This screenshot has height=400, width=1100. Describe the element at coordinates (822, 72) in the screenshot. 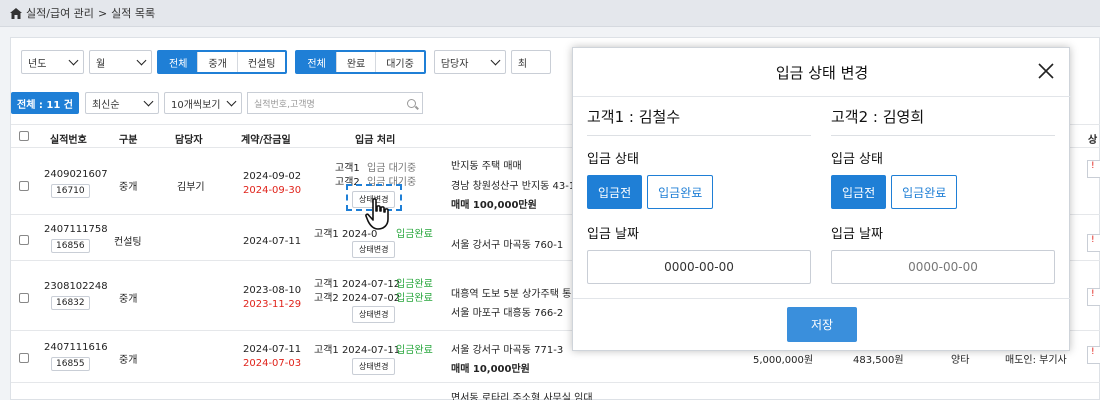

I see `modal-title: 입금 상태 변경` at that location.